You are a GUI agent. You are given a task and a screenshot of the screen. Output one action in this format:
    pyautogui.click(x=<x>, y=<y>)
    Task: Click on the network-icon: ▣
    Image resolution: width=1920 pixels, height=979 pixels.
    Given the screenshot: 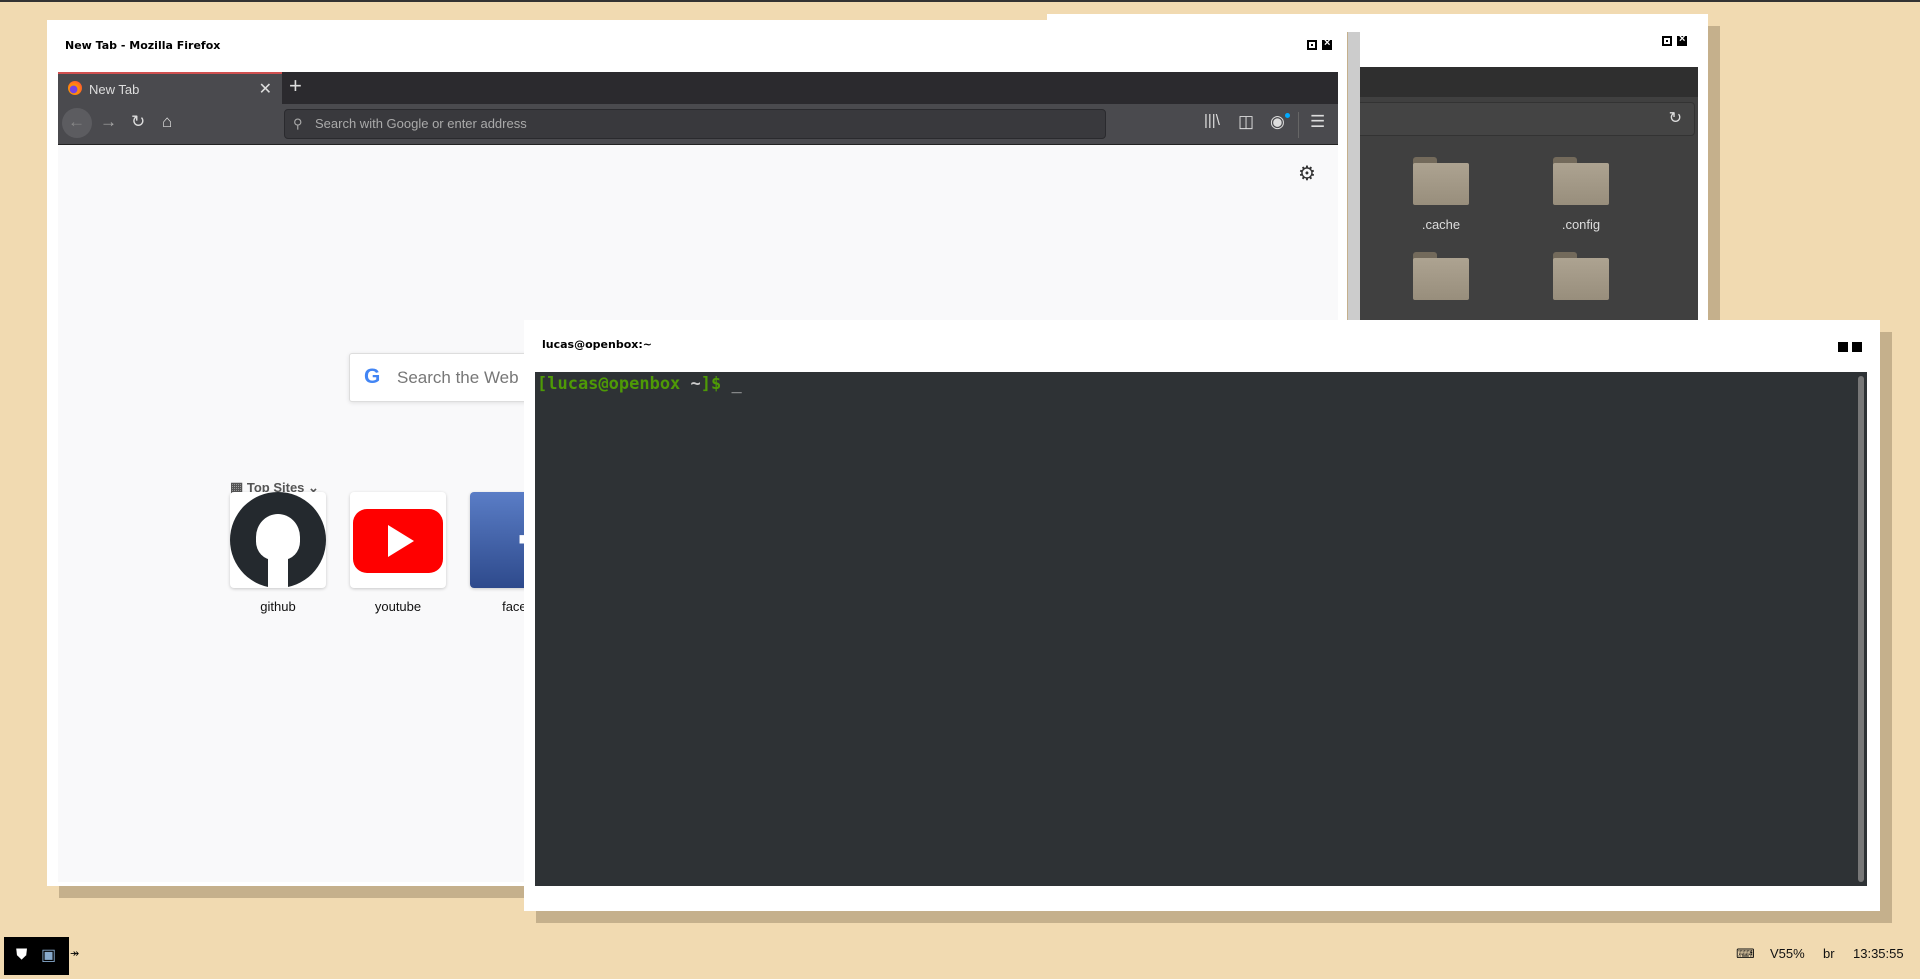 What is the action you would take?
    pyautogui.click(x=48, y=955)
    